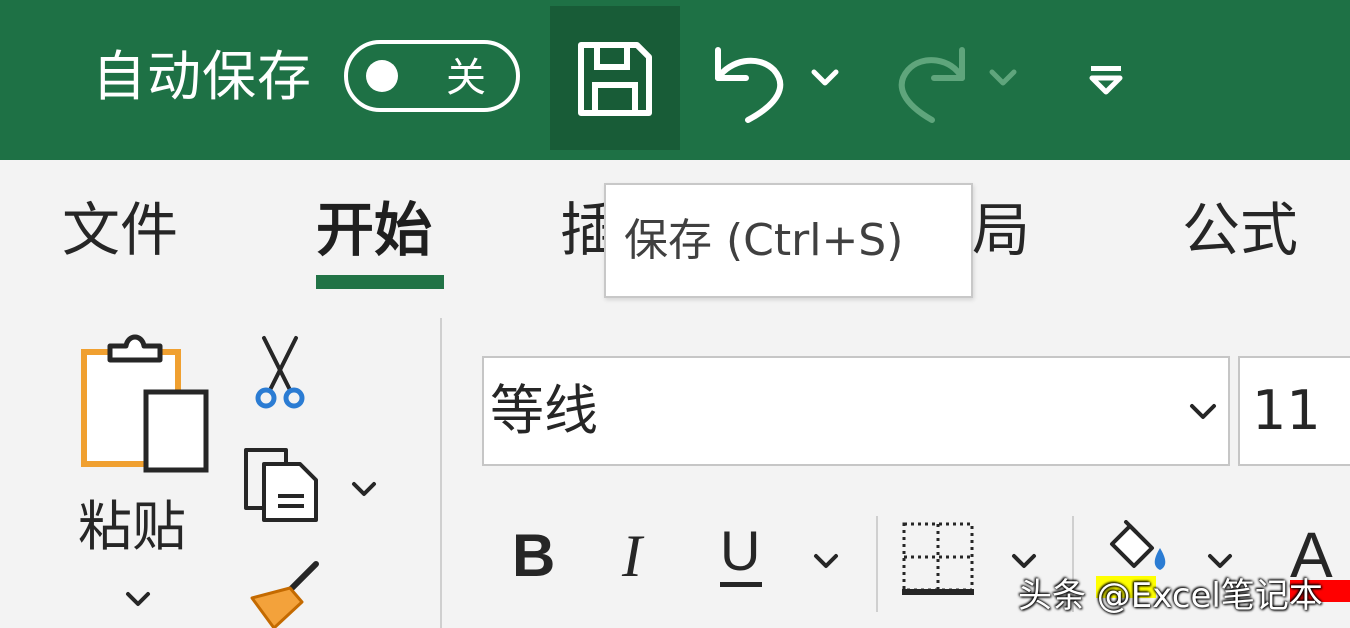 This screenshot has width=1350, height=628. I want to click on tab-page-layout: 局, so click(1001, 230).